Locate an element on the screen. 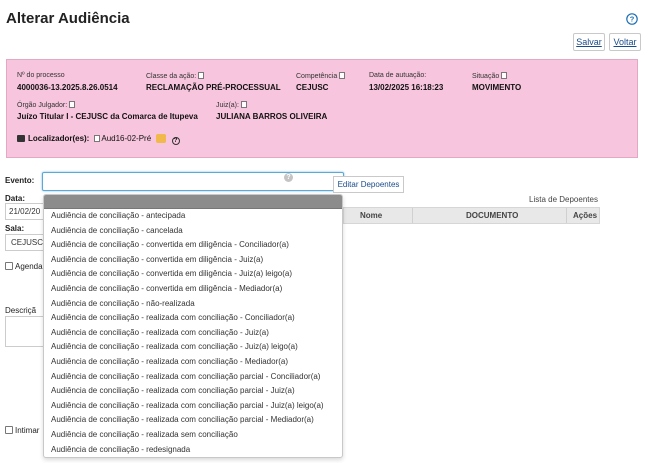 This screenshot has height=463, width=649. column-header: Nome is located at coordinates (371, 215).